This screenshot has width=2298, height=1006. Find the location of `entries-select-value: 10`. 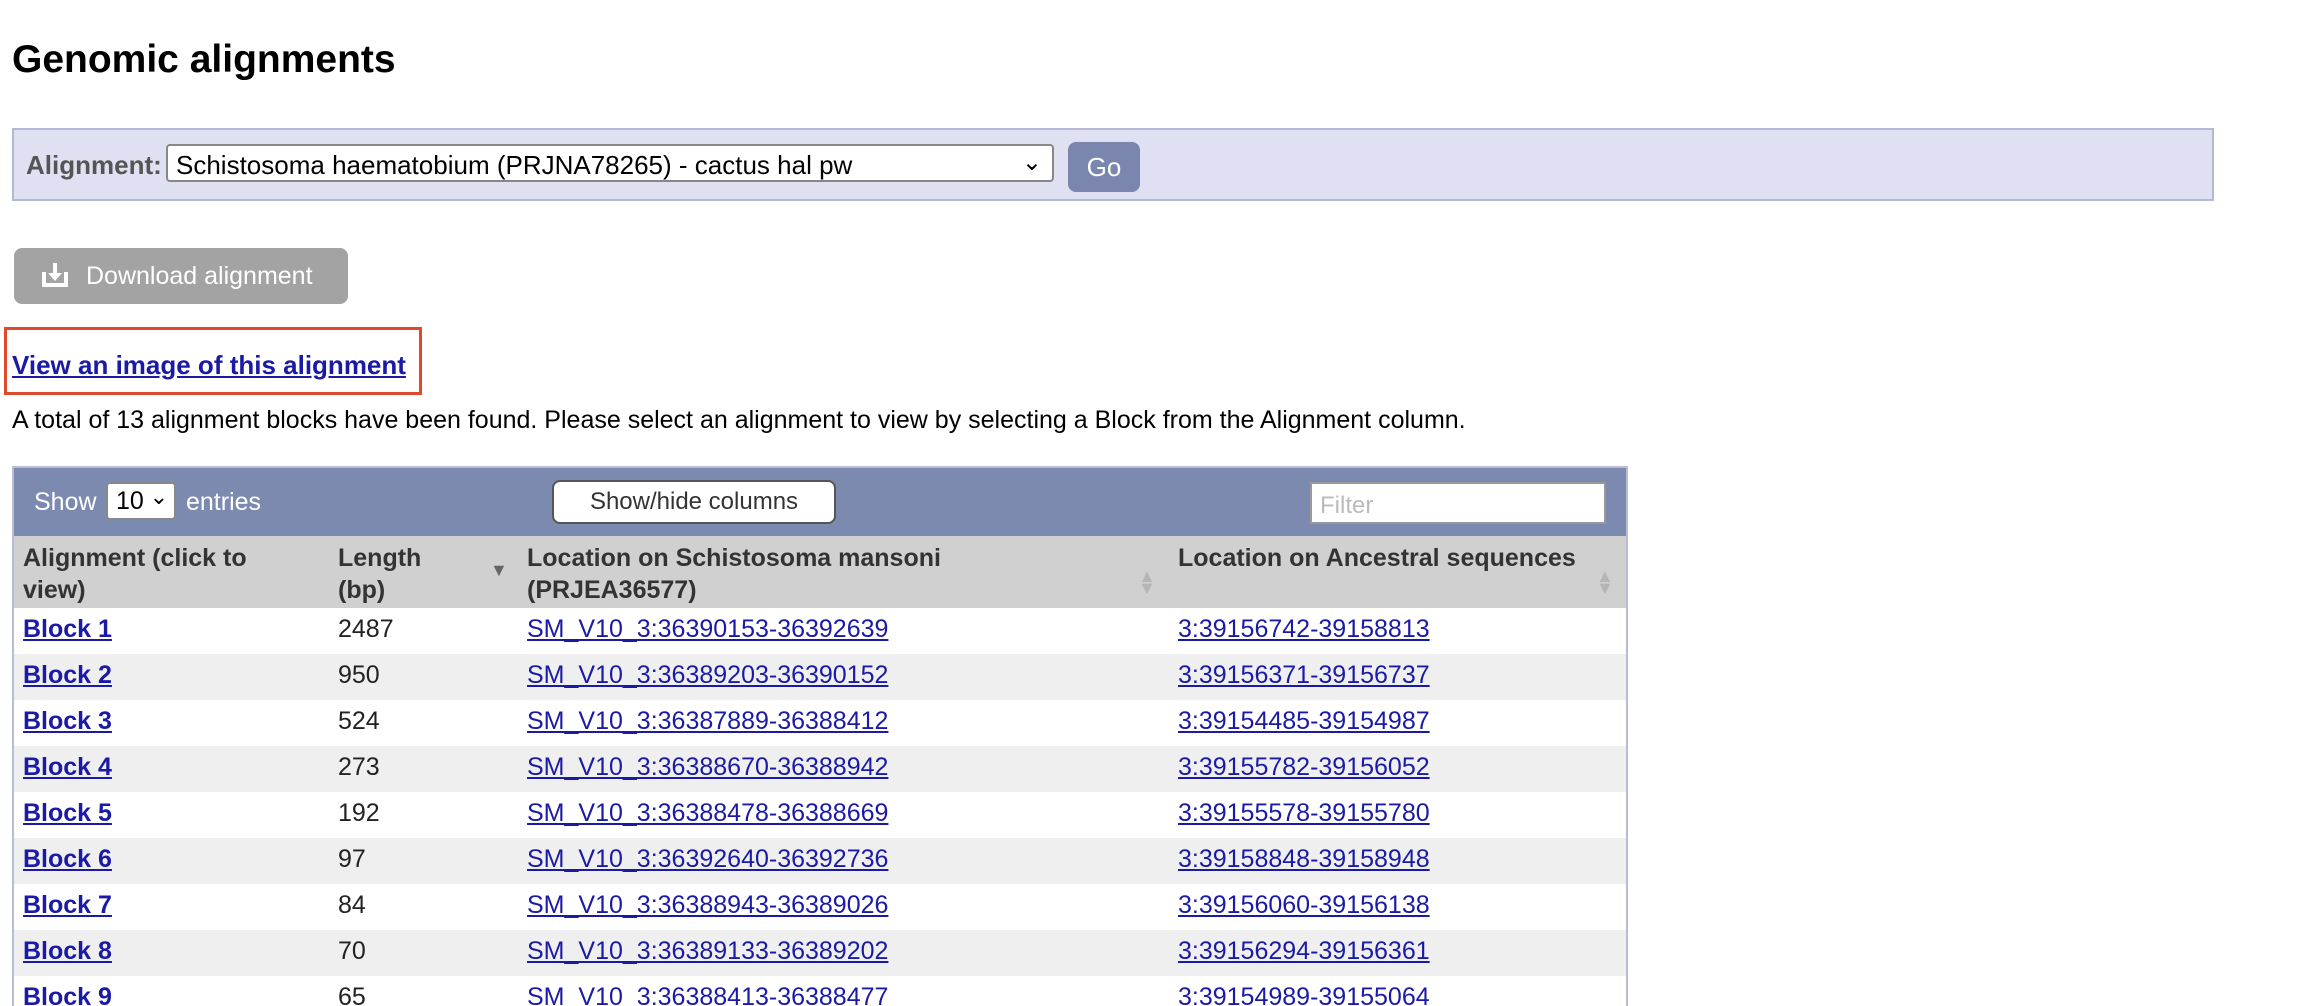

entries-select-value: 10 is located at coordinates (130, 501).